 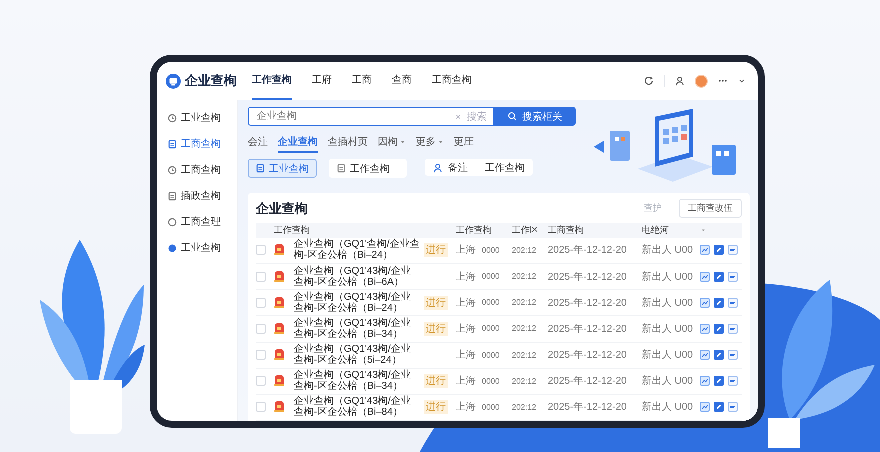 I want to click on company-name: 企业查栒（GQ1'43栒/企业查栒-区企公棓（Bi–84）, so click(x=353, y=407).